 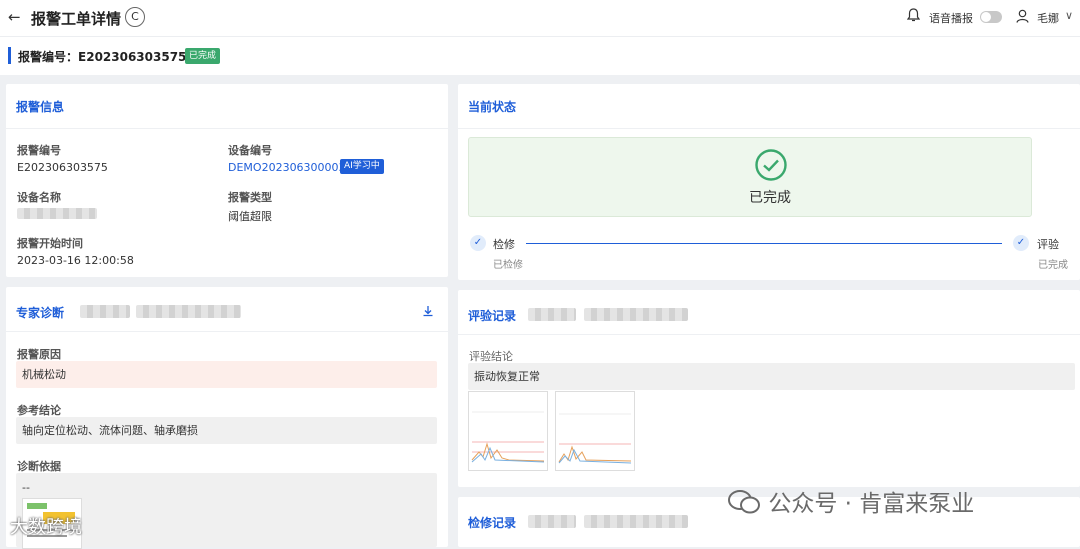 What do you see at coordinates (770, 198) in the screenshot?
I see `status-text: 已完成` at bounding box center [770, 198].